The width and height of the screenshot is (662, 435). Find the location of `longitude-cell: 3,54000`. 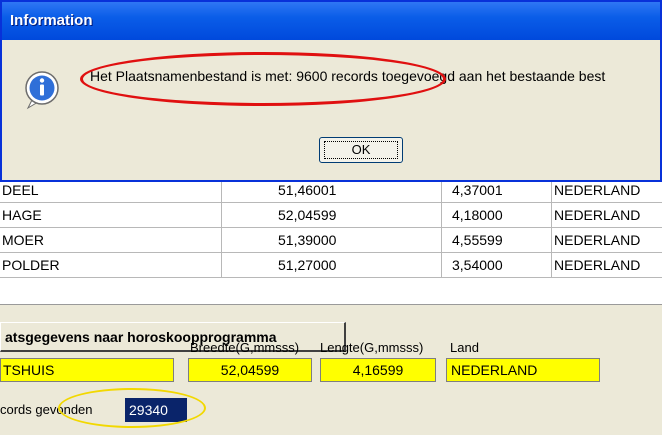

longitude-cell: 3,54000 is located at coordinates (497, 265).